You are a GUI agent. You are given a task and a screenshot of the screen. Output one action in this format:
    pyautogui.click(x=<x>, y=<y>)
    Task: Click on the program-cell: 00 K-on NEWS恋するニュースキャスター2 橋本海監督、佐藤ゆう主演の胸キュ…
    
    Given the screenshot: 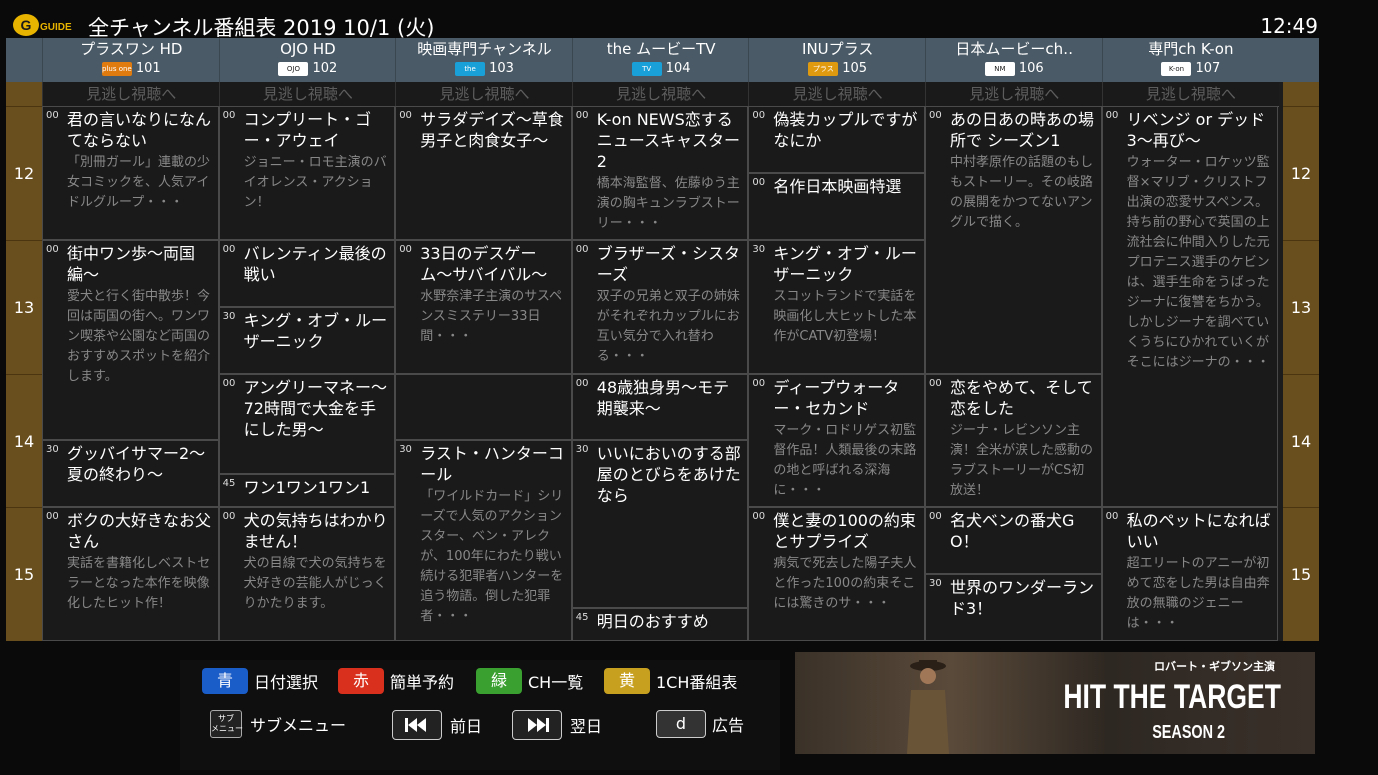 What is the action you would take?
    pyautogui.click(x=660, y=173)
    